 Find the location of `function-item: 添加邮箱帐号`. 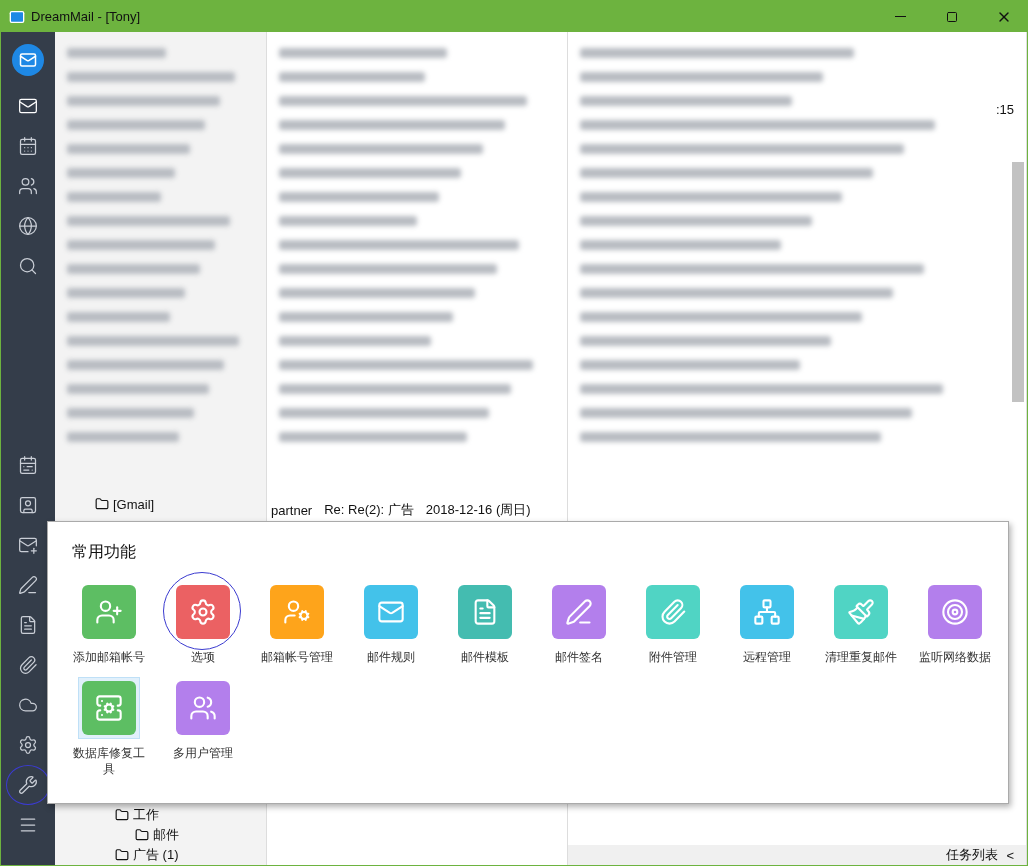

function-item: 添加邮箱帐号 is located at coordinates (109, 617).